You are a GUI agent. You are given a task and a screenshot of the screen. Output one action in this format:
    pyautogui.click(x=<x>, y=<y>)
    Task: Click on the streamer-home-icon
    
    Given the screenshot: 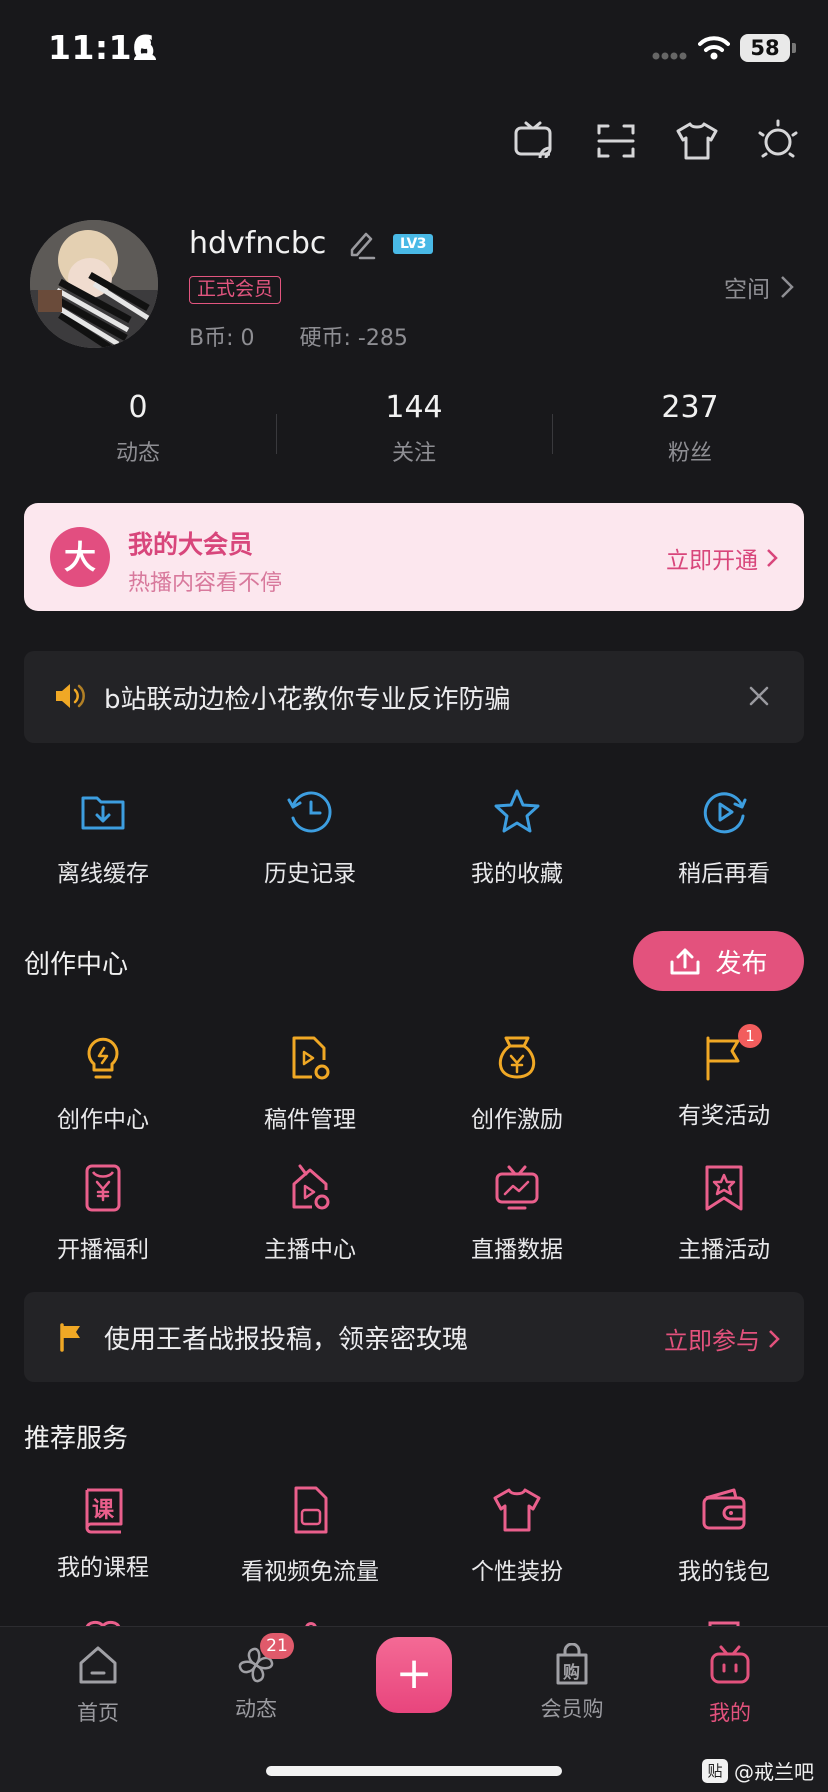 What is the action you would take?
    pyautogui.click(x=311, y=1187)
    